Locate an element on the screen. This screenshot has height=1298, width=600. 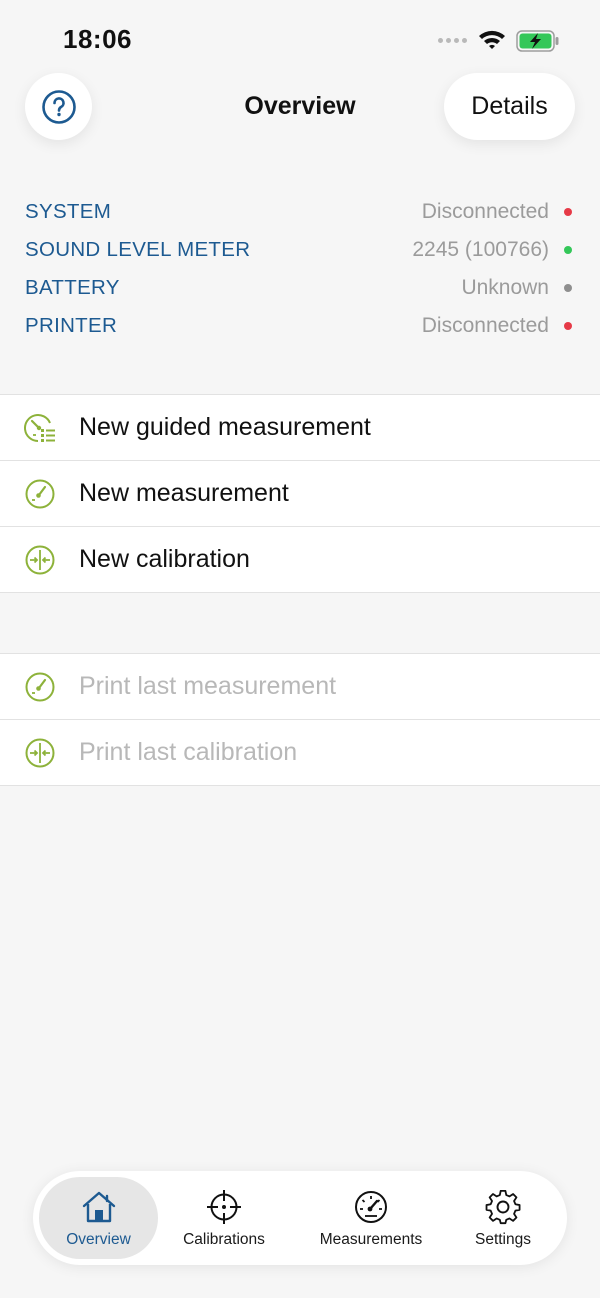
row-label: Print last calibration is located at coordinates (188, 752).